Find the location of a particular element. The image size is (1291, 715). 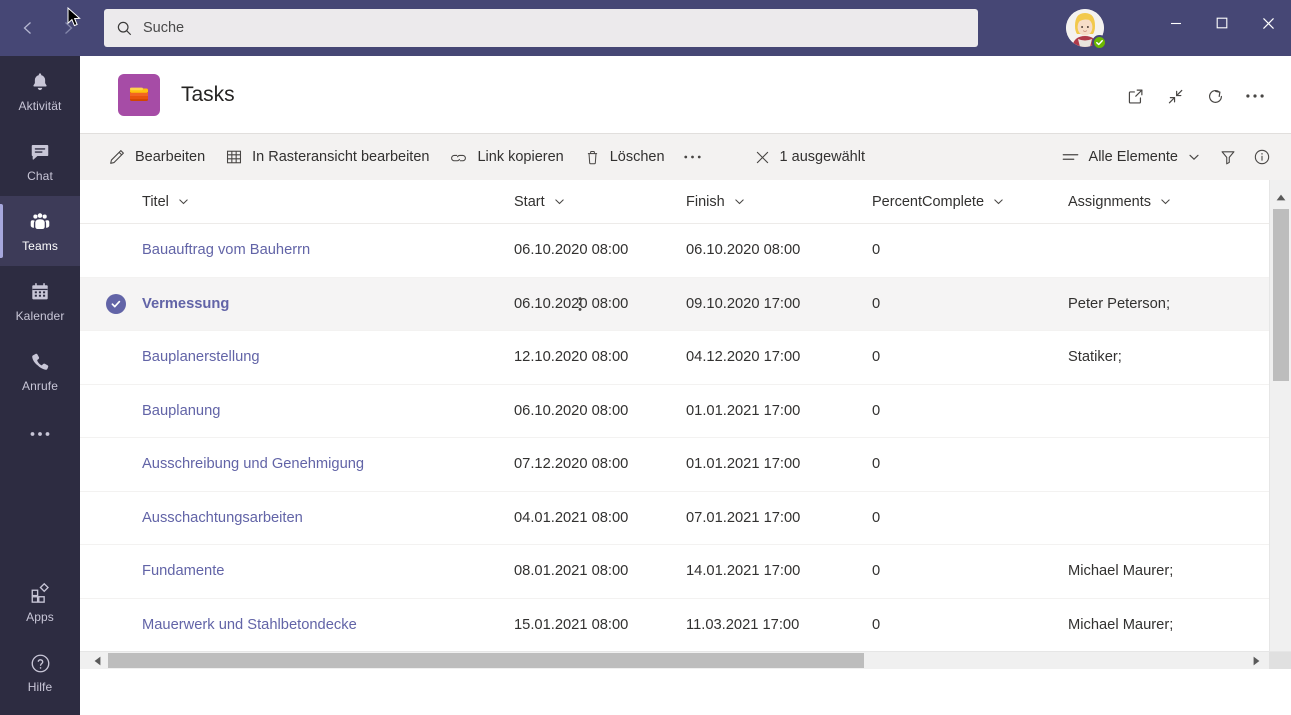

clear-selection-button: 1 ausgewählt is located at coordinates (809, 157).